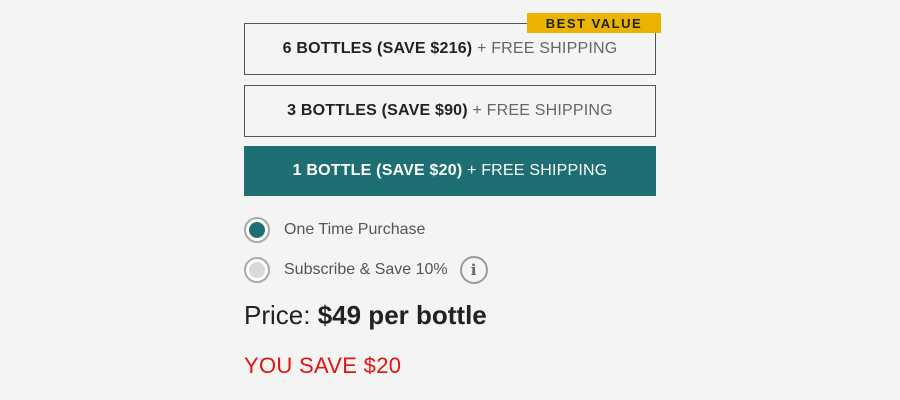 The image size is (900, 400). I want to click on subscribe-save-label: Subscribe & Save 10%, so click(366, 269).